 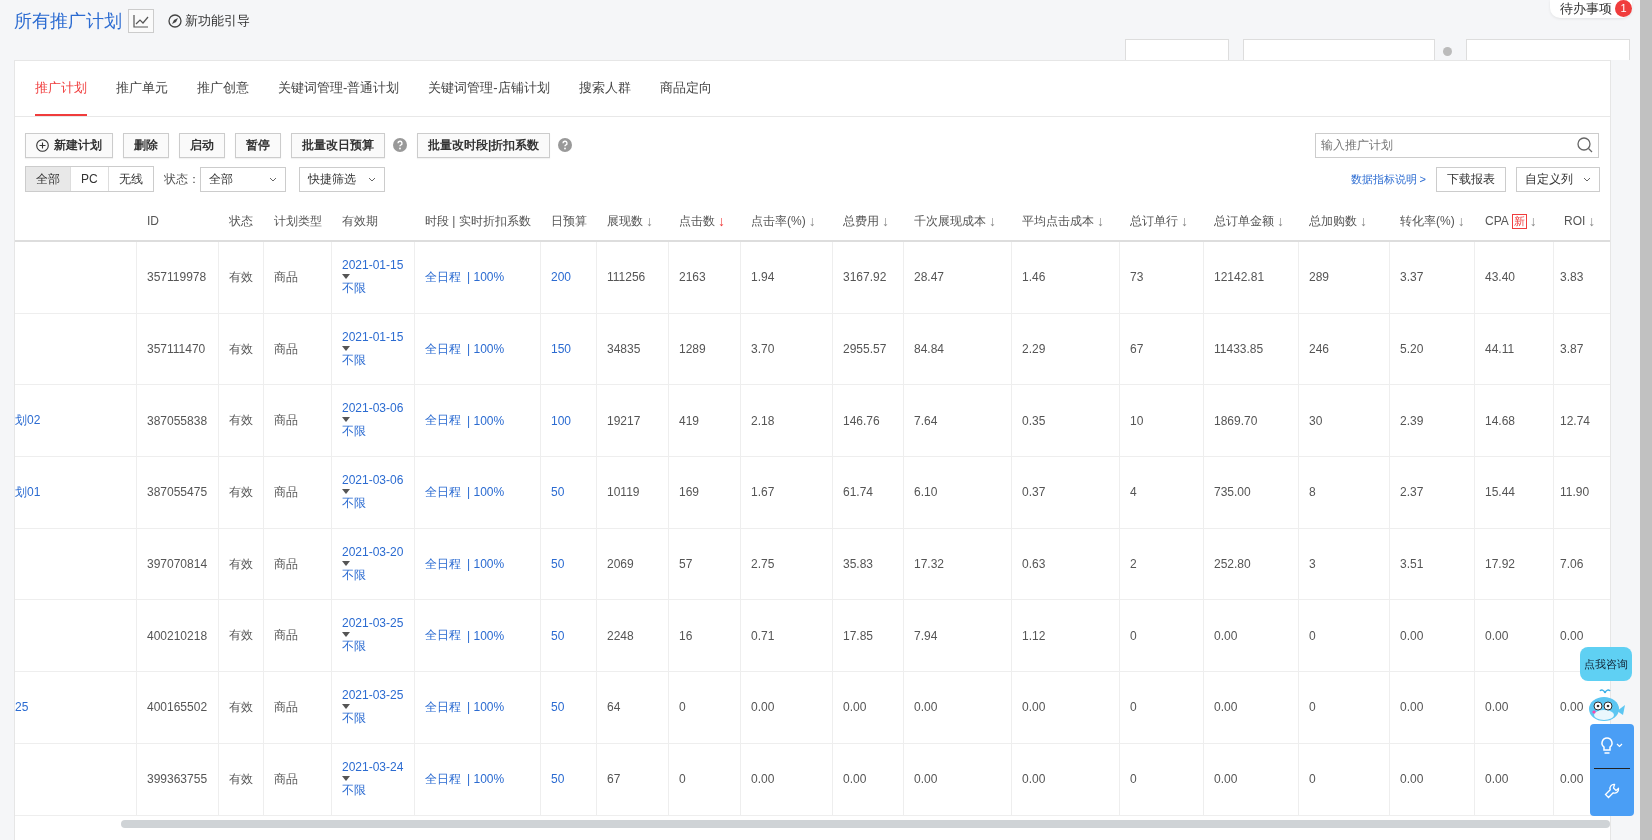 I want to click on column-header: 日预算, so click(x=569, y=221).